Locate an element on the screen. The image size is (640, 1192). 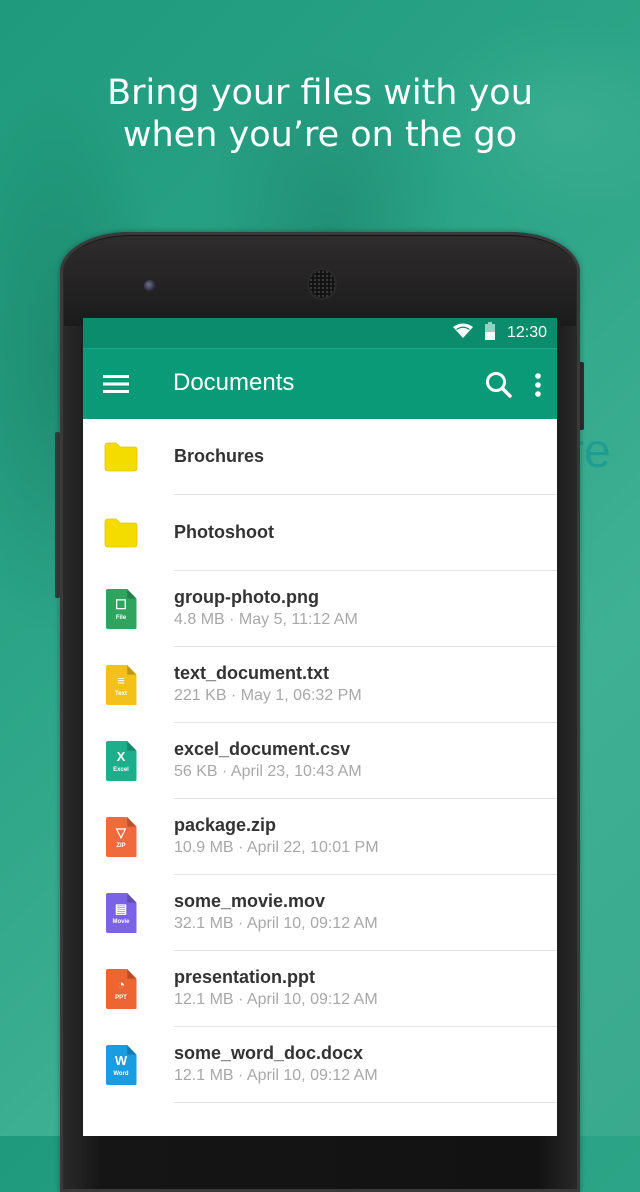
search-icon is located at coordinates (499, 385).